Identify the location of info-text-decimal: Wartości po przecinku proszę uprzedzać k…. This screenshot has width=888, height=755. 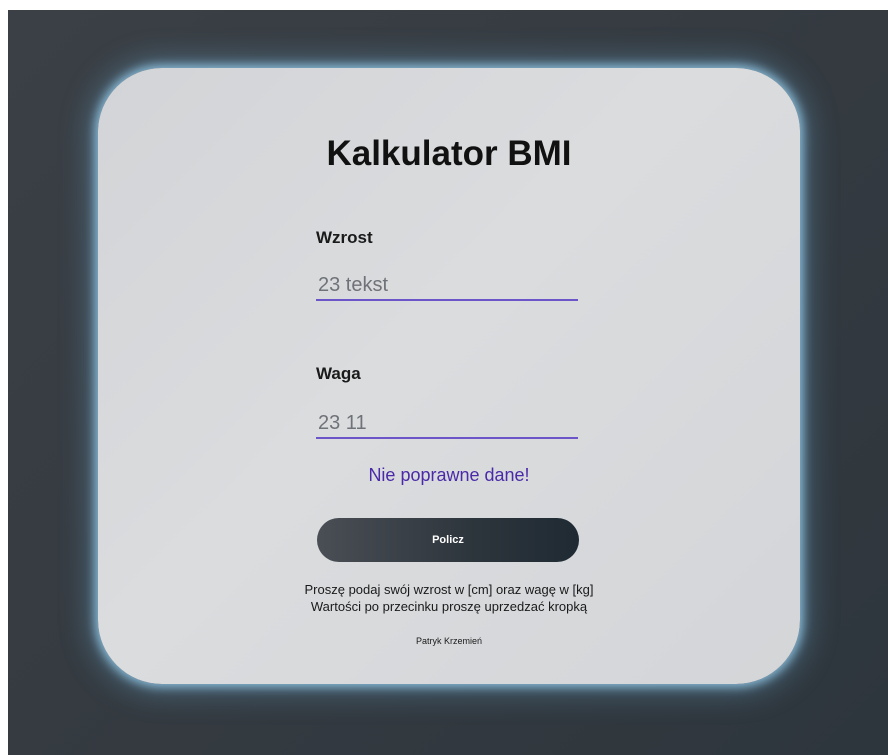
(449, 606).